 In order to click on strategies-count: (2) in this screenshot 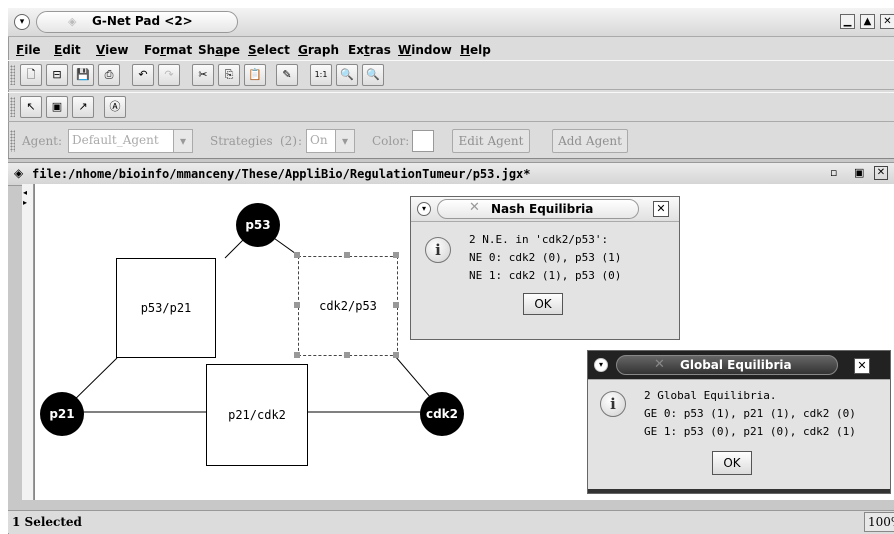, I will do `click(288, 141)`.